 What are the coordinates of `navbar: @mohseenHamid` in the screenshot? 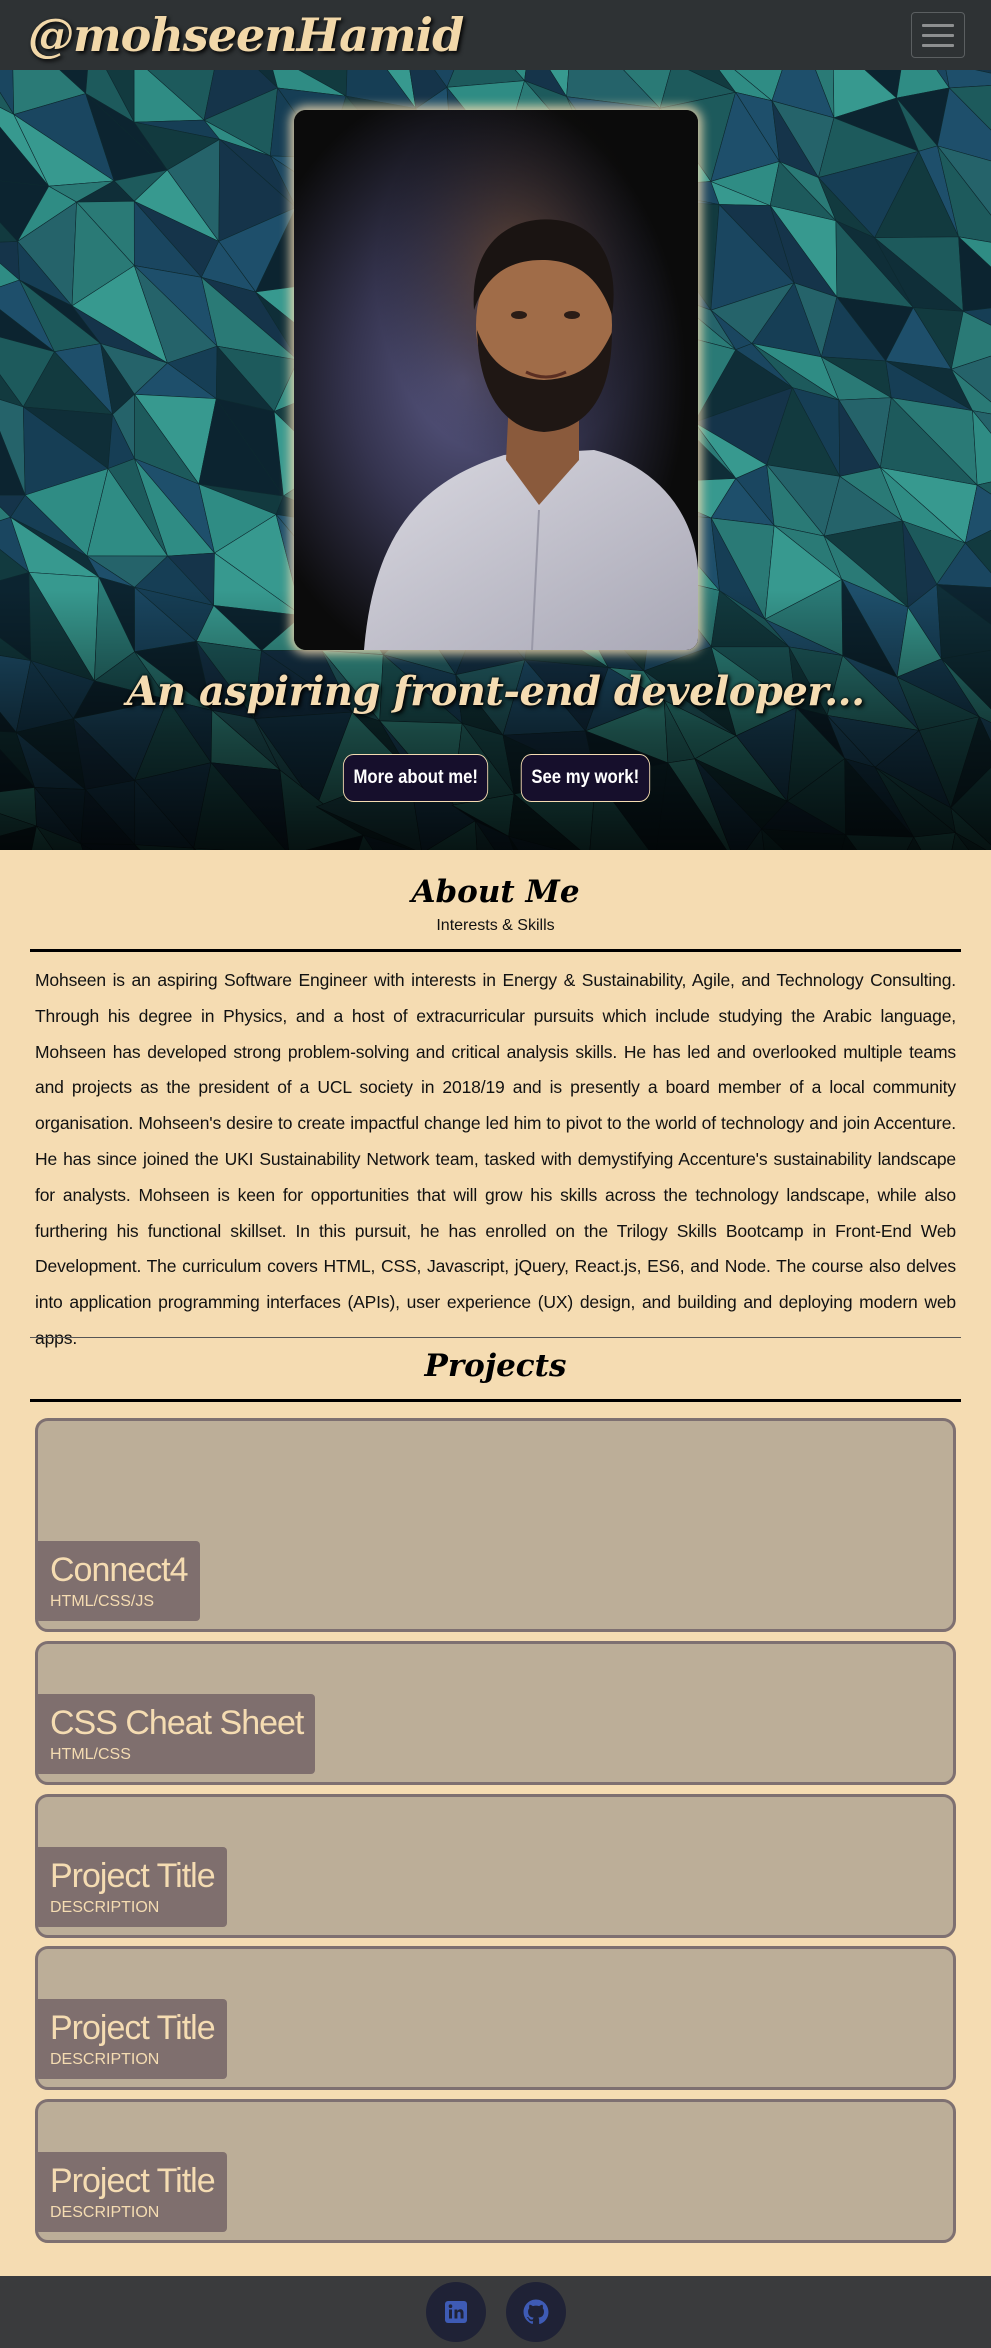 It's located at (495, 35).